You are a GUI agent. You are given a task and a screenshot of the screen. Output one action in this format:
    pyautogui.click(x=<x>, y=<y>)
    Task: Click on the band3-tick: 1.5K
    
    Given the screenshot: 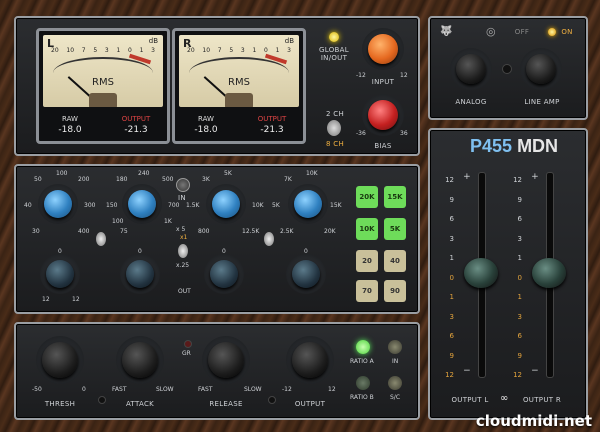 What is the action you would take?
    pyautogui.click(x=193, y=205)
    